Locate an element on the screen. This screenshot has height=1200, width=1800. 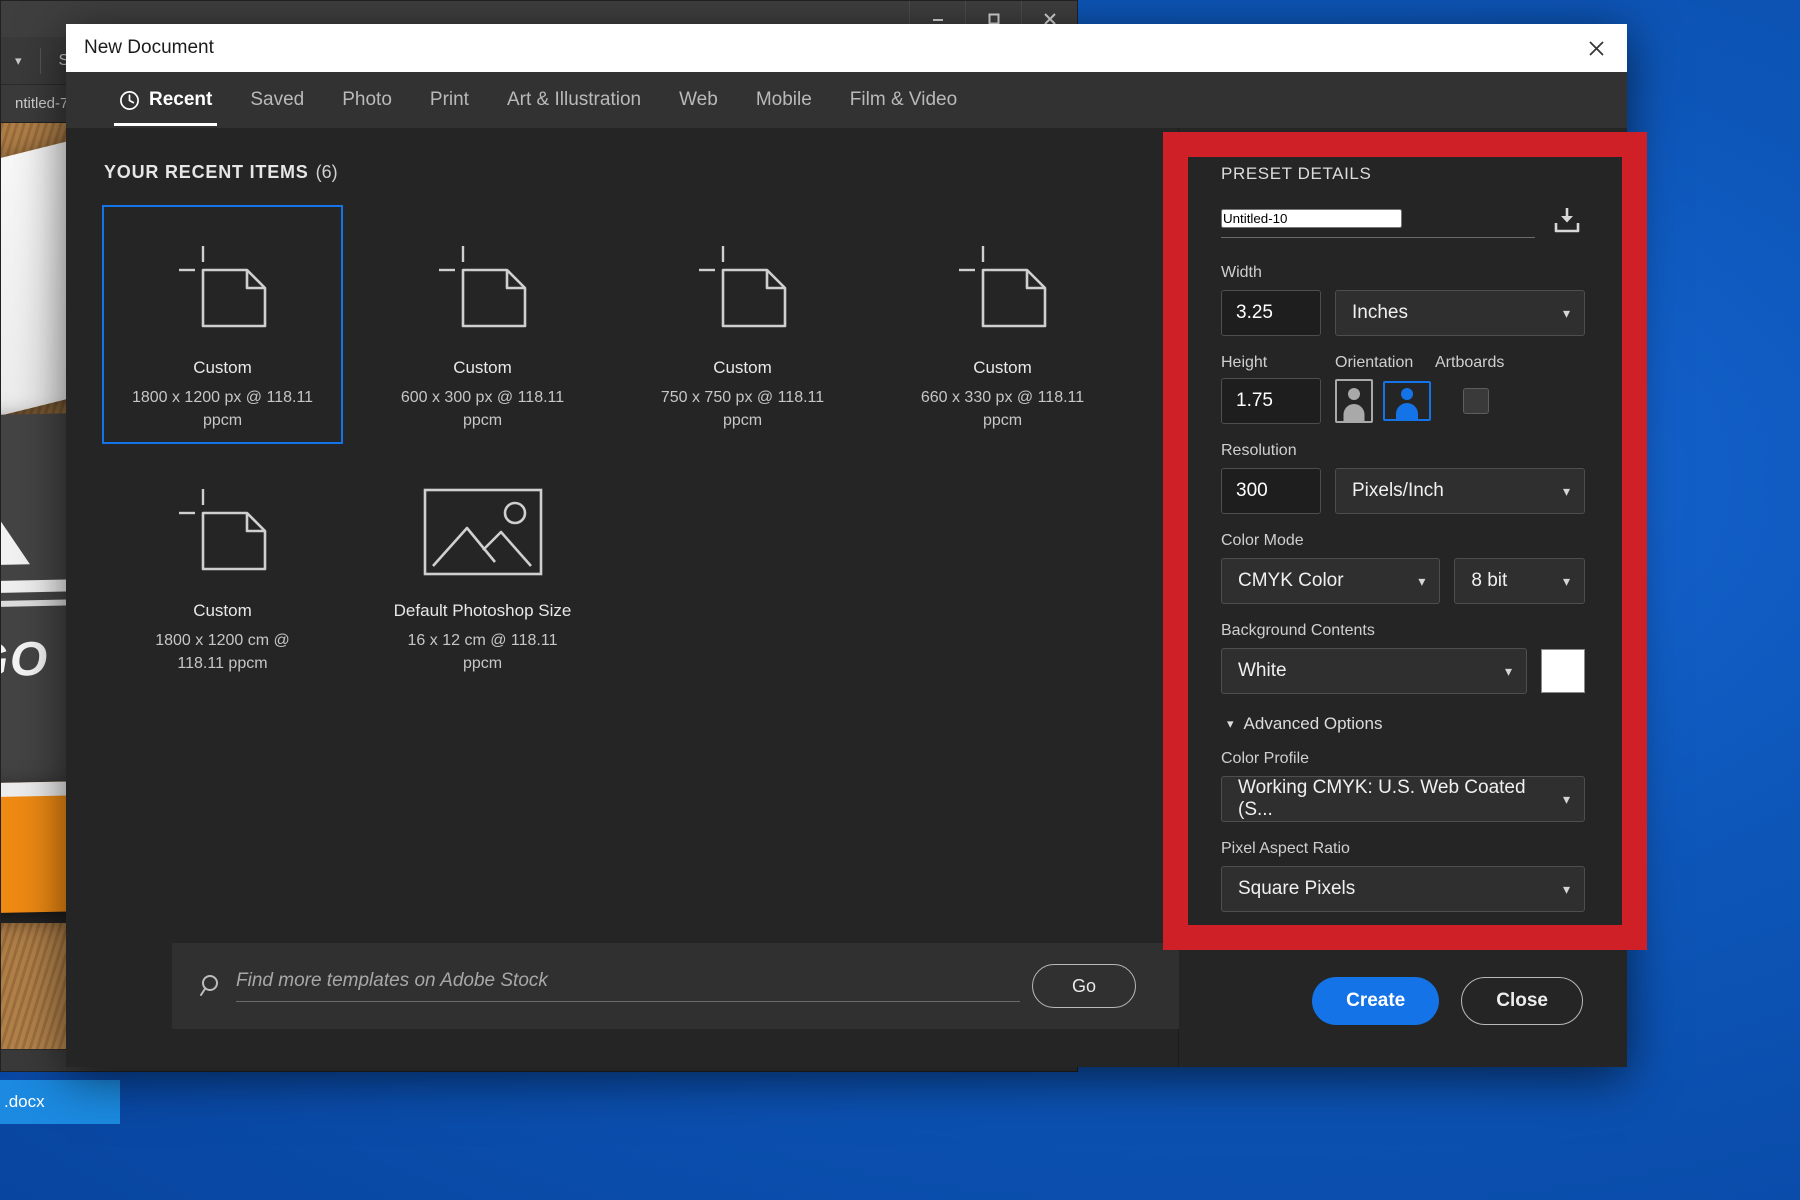
tab-mobile-label: Mobile is located at coordinates (783, 99).